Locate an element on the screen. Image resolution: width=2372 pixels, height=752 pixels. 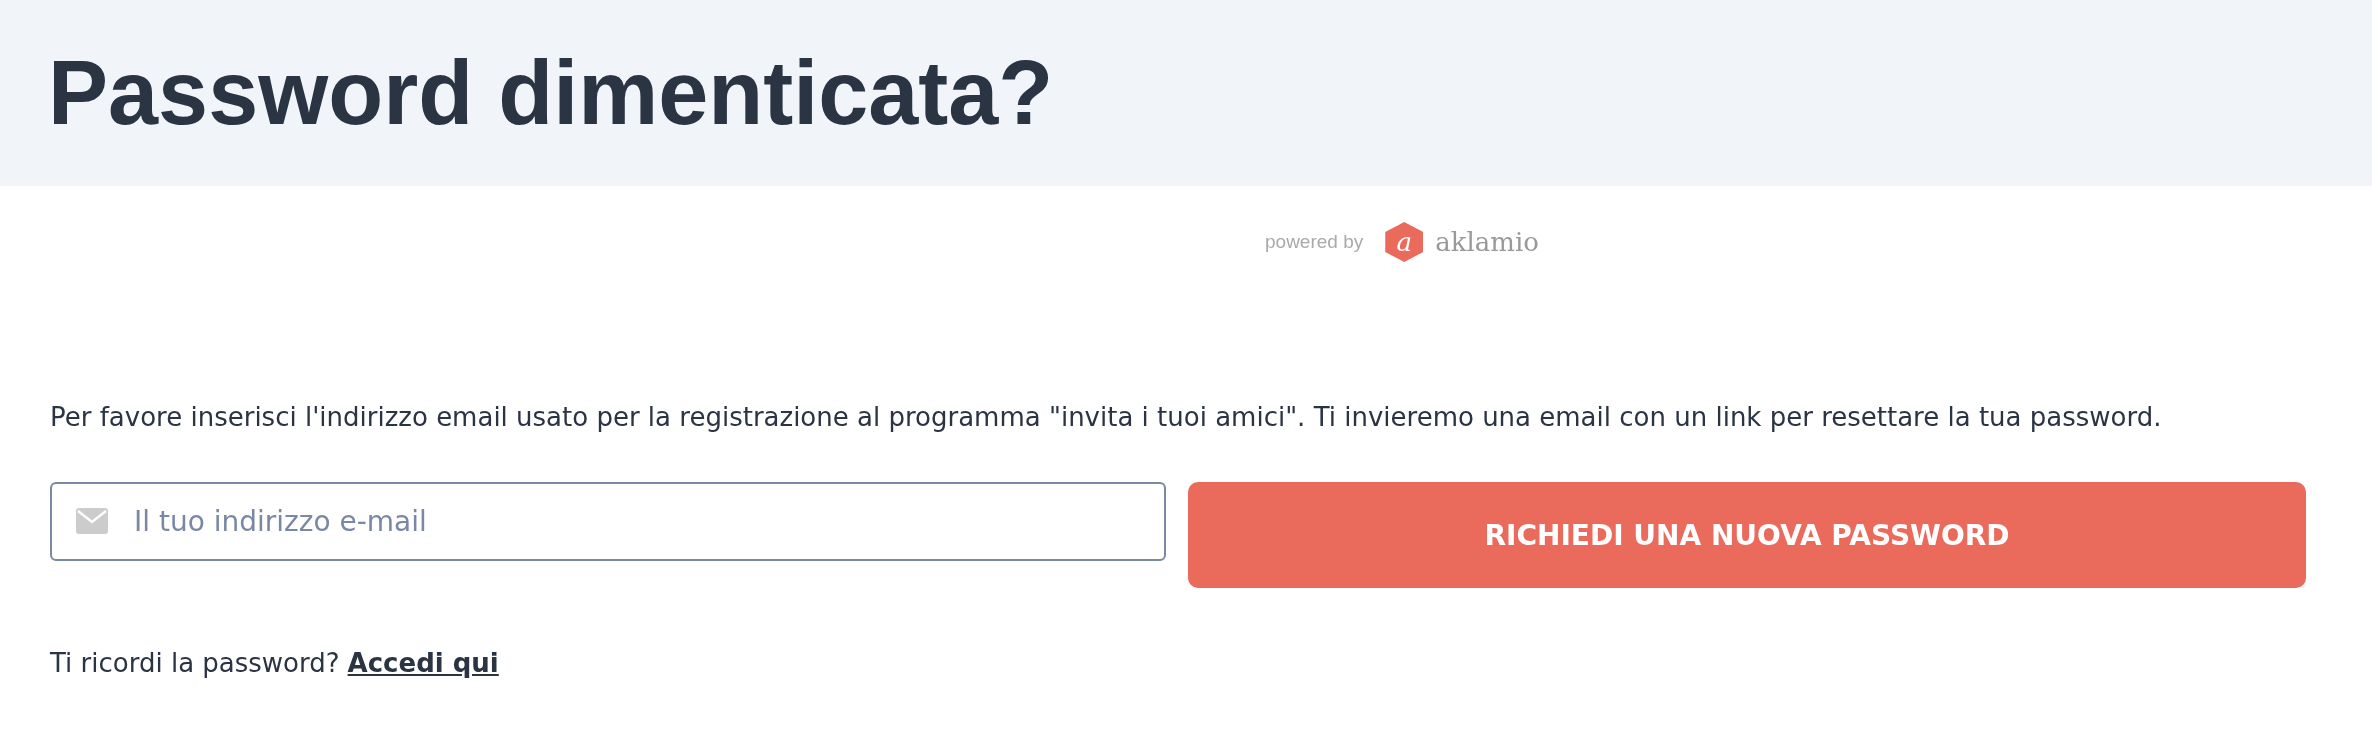
login-link: Accedi qui is located at coordinates (423, 663).